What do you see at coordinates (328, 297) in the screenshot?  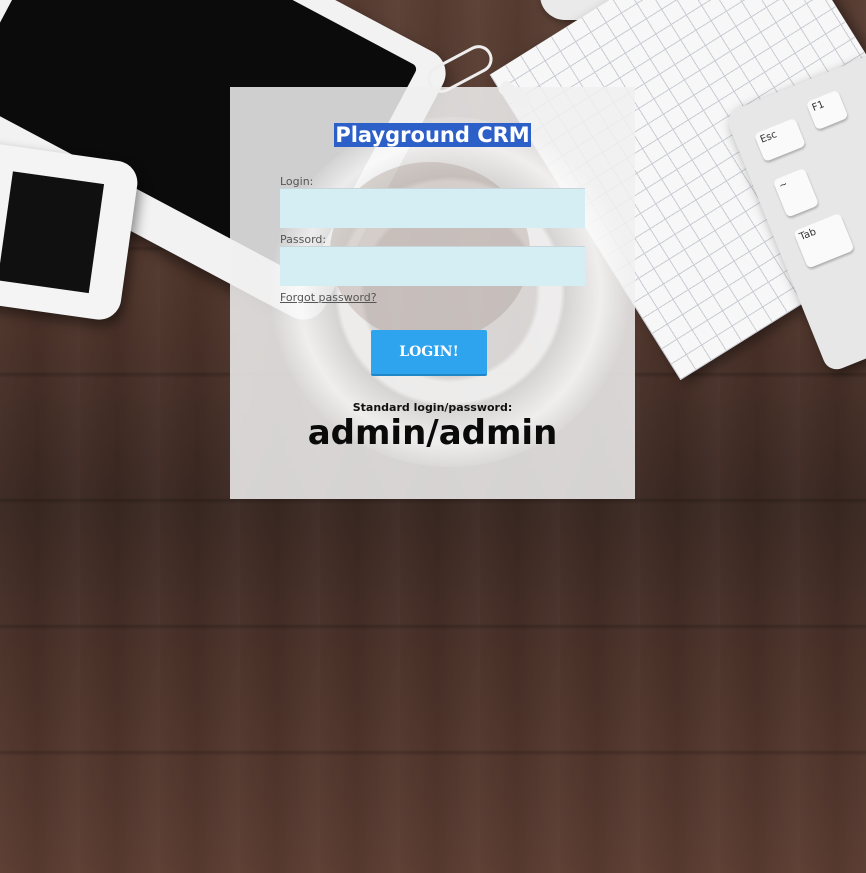 I see `forgot-password-link: Forgot password?` at bounding box center [328, 297].